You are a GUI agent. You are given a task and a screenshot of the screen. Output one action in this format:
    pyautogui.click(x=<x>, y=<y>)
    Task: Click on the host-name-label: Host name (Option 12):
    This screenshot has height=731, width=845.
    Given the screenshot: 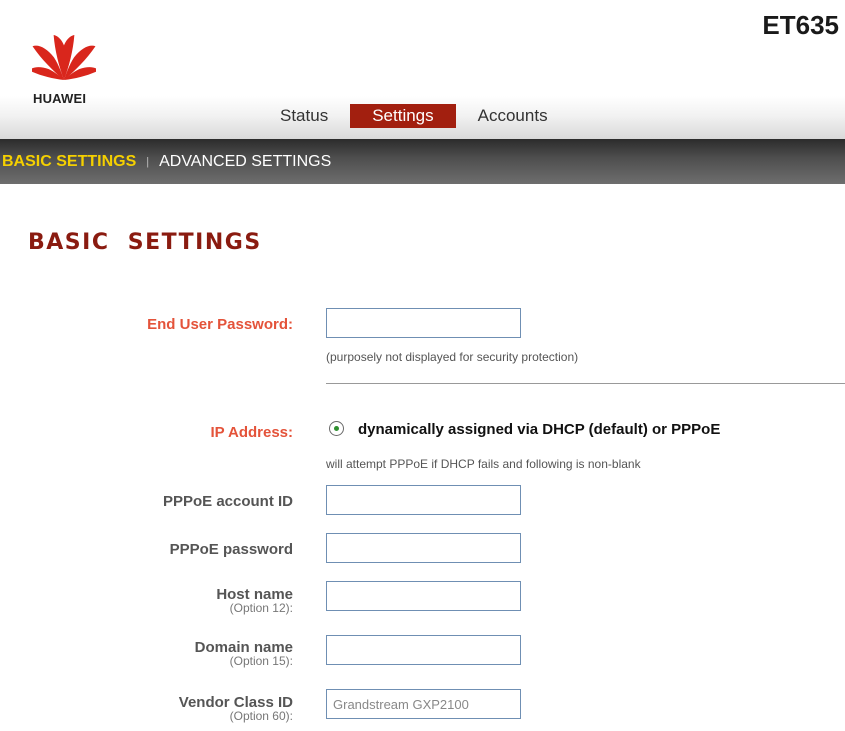 What is the action you would take?
    pyautogui.click(x=254, y=600)
    